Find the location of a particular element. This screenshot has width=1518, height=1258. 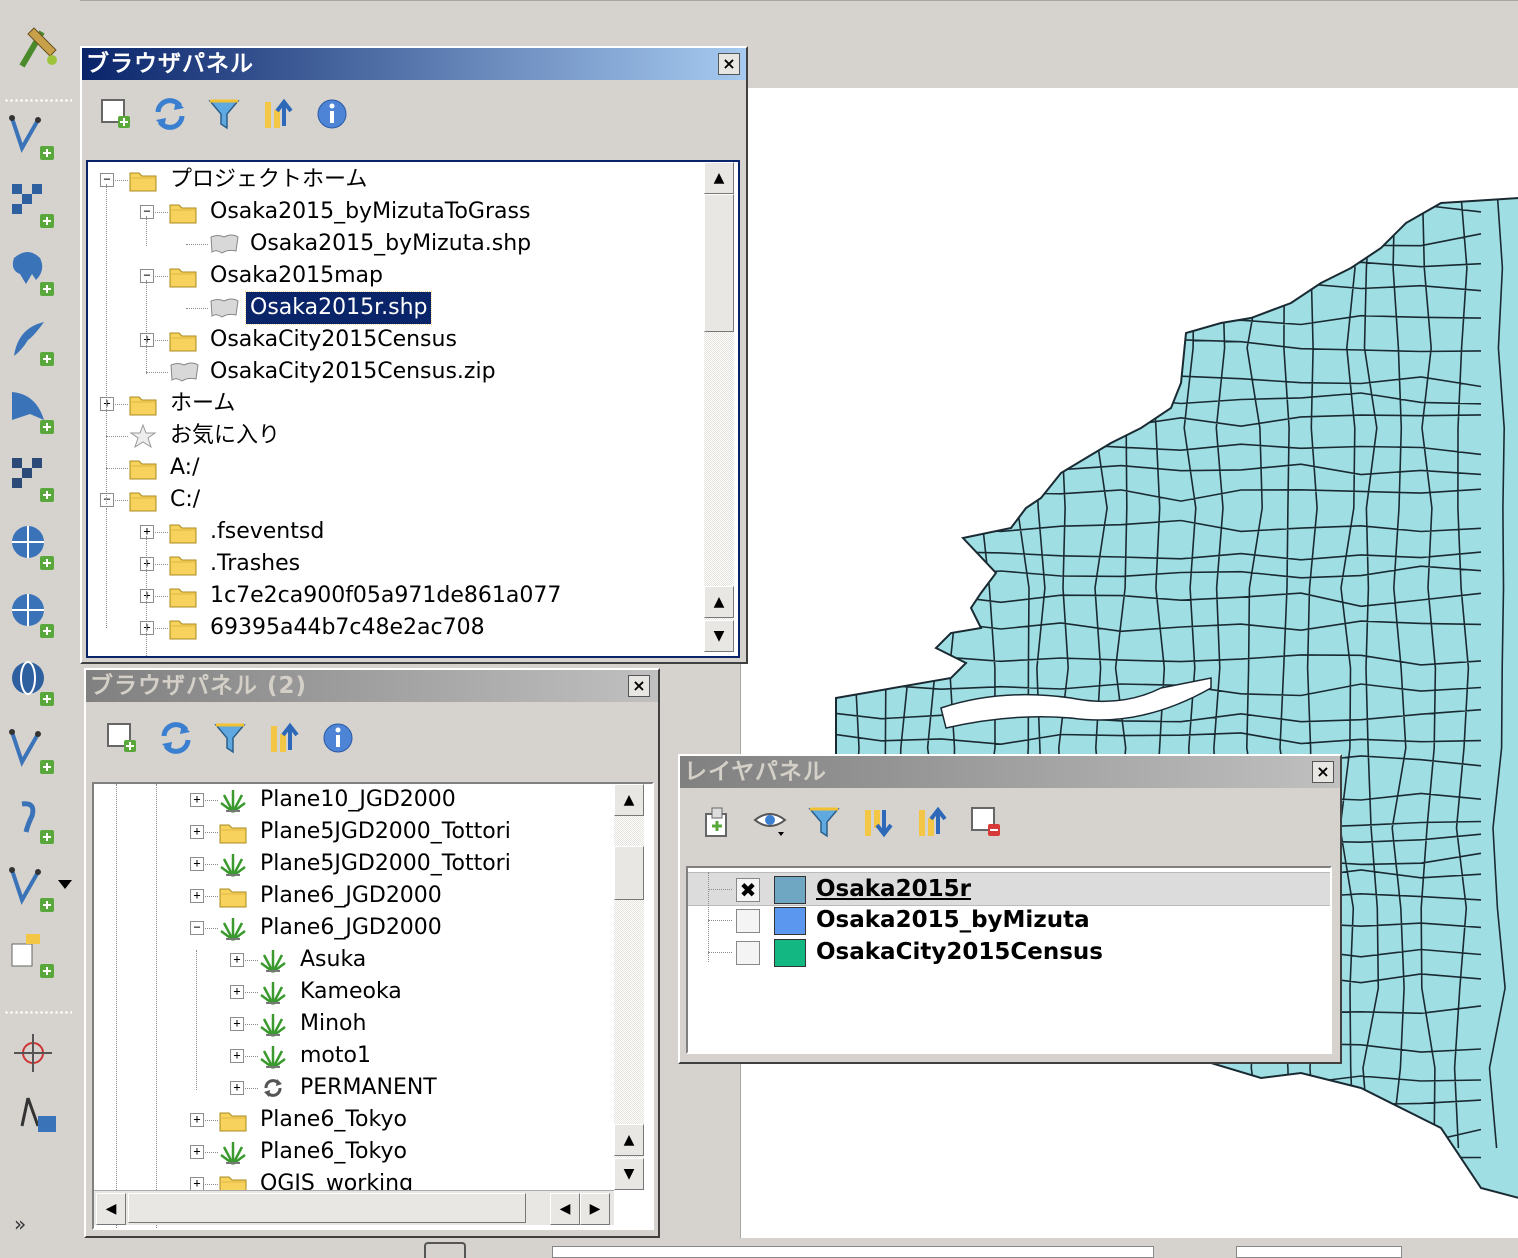

tree-item: + .Trashes is located at coordinates (413, 564).